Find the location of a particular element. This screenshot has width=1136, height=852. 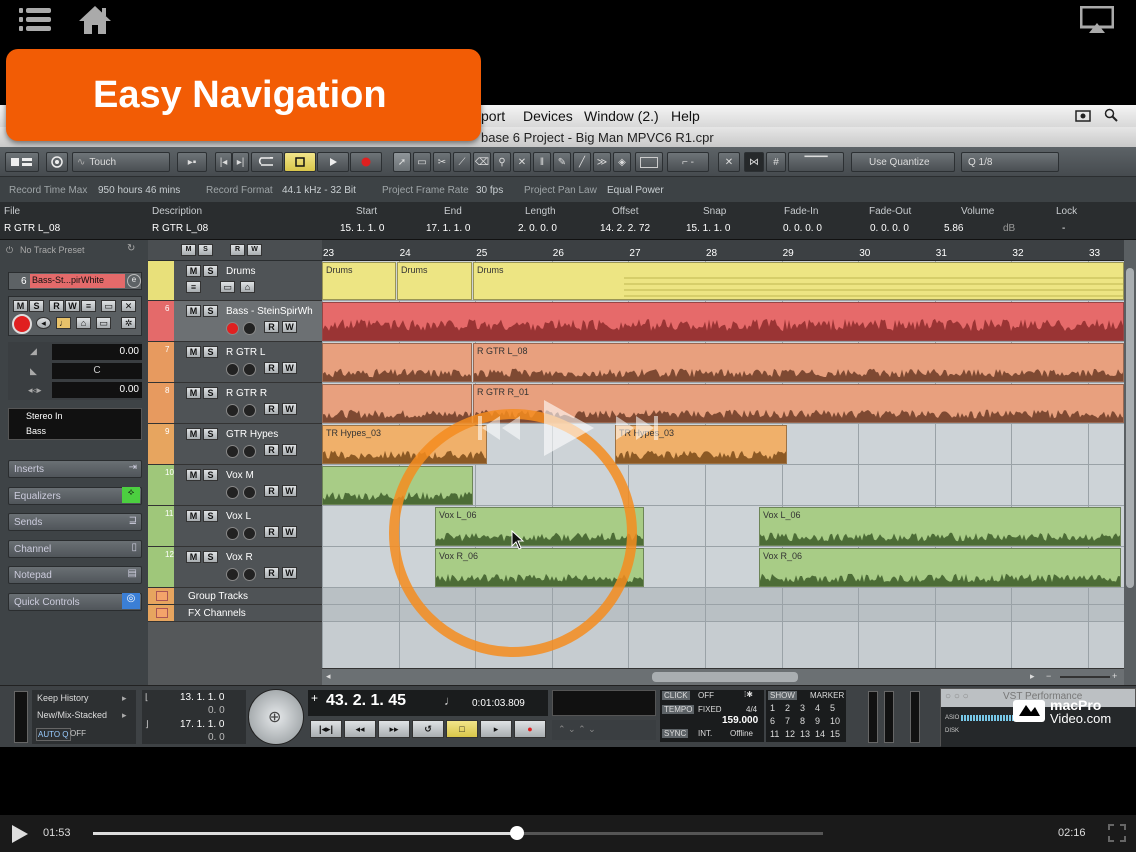

automation-mode-select: ∿ Touch is located at coordinates (121, 162).